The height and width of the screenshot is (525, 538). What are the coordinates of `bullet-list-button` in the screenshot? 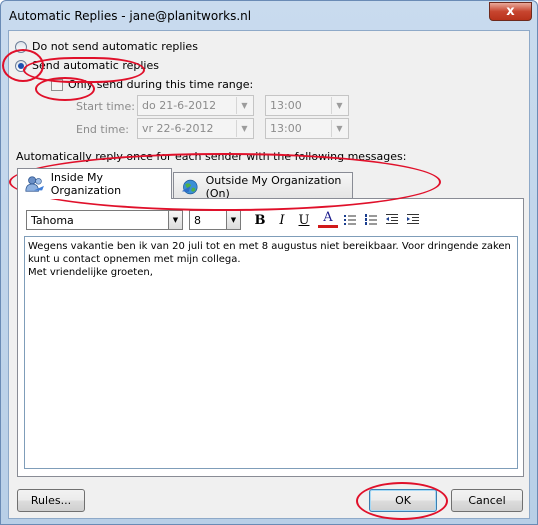 It's located at (350, 220).